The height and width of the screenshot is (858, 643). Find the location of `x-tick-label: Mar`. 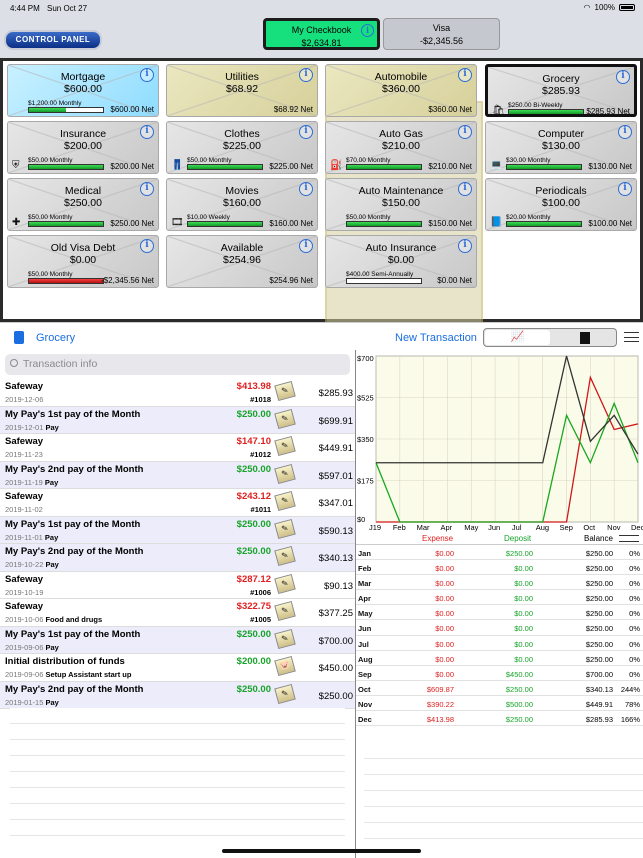

x-tick-label: Mar is located at coordinates (423, 527).